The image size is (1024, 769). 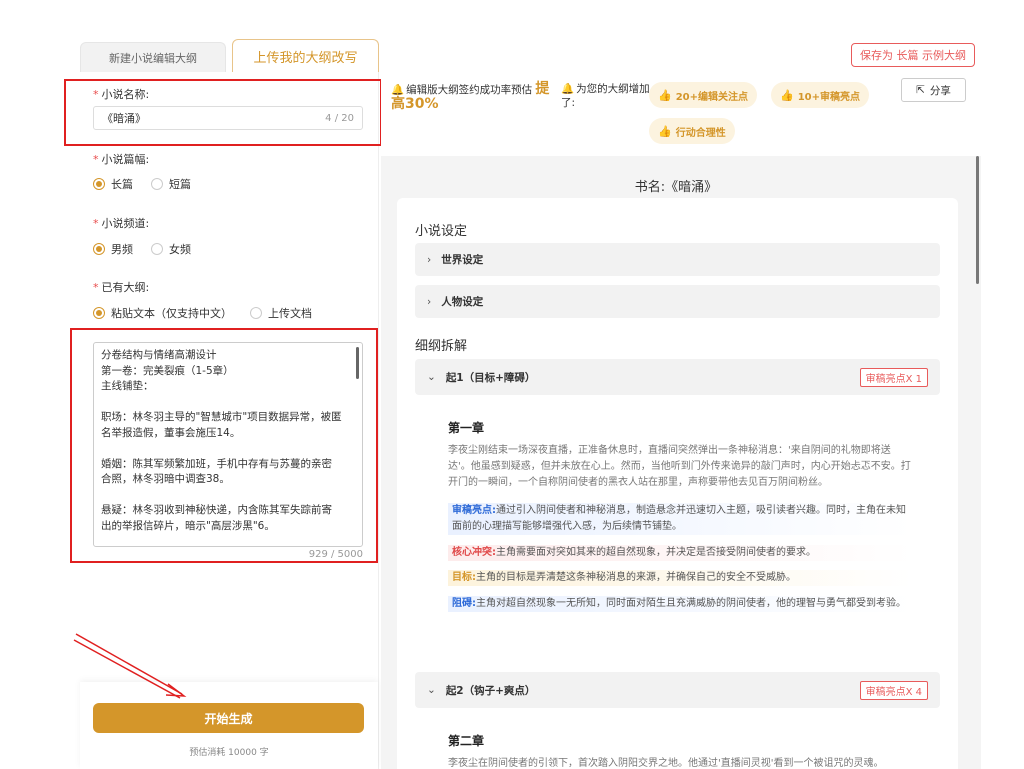 What do you see at coordinates (977, 220) in the screenshot?
I see `content-scrollbar` at bounding box center [977, 220].